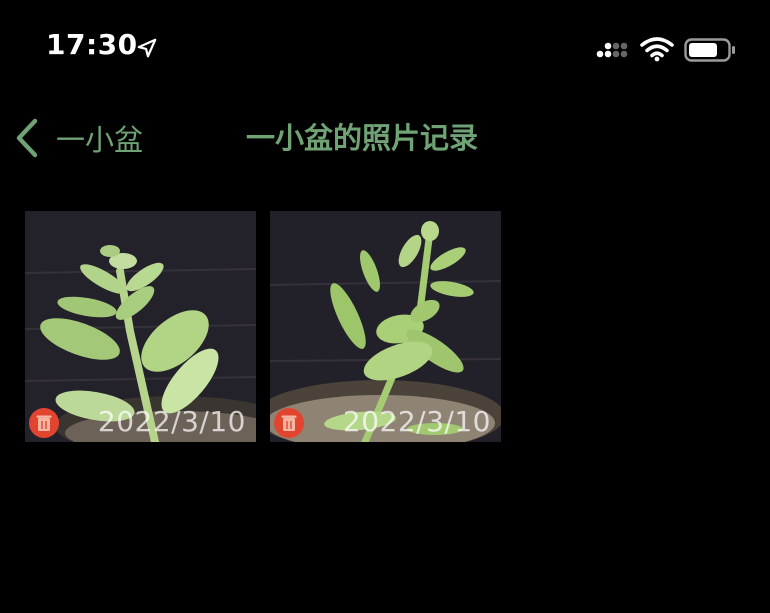 The image size is (770, 613). Describe the element at coordinates (100, 140) in the screenshot. I see `back-button-label: 一小盆` at that location.